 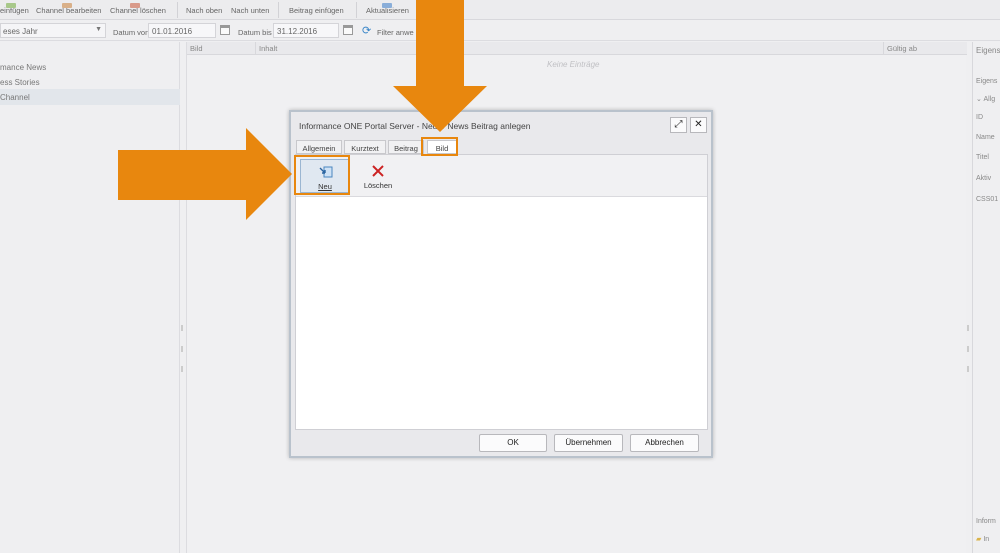 What do you see at coordinates (984, 178) in the screenshot?
I see `property-label: Aktiv` at bounding box center [984, 178].